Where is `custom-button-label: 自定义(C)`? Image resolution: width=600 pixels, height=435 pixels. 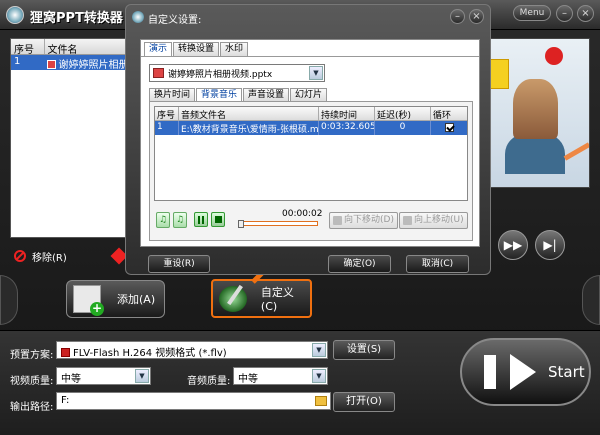
custom-button-label: 自定义(C) is located at coordinates (277, 299).